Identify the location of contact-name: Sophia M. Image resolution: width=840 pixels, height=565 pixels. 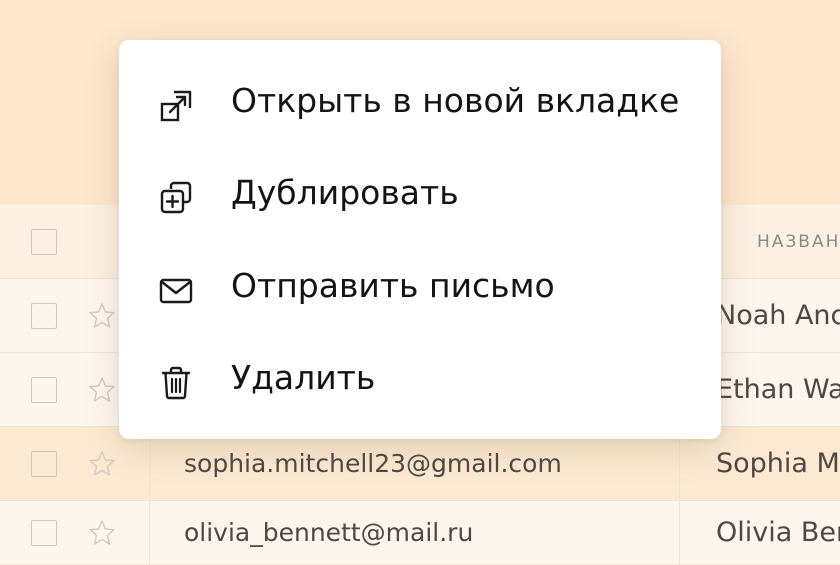
(778, 463).